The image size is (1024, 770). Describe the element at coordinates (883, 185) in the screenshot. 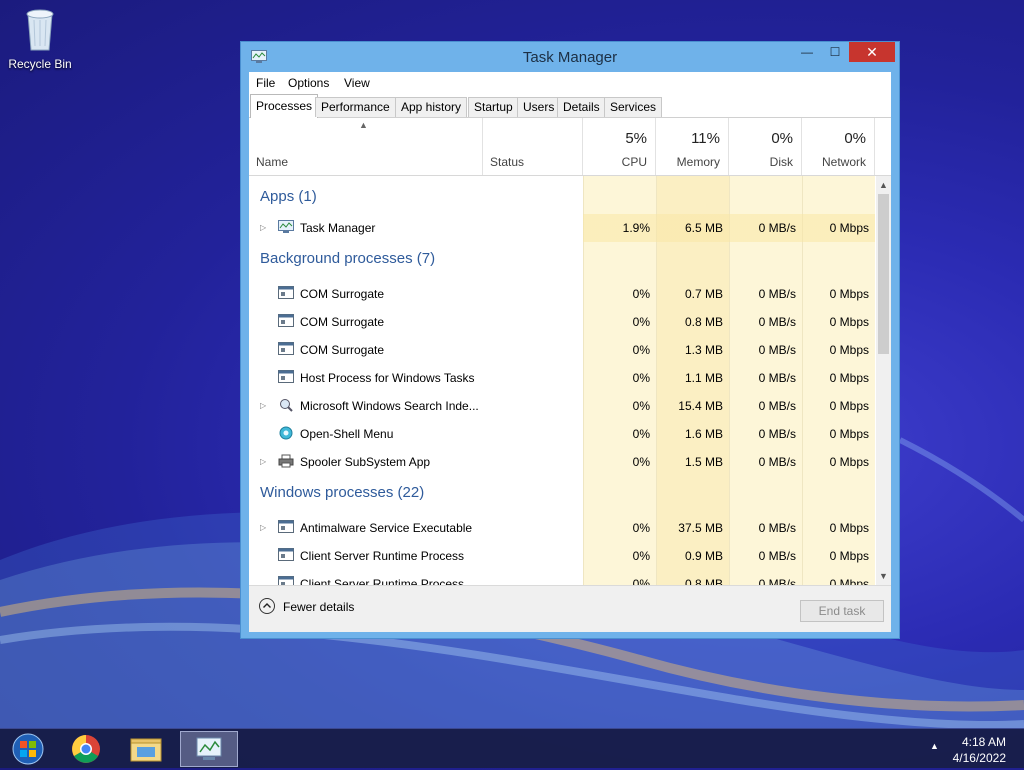

I see `scroll-up-icon: ▲` at that location.